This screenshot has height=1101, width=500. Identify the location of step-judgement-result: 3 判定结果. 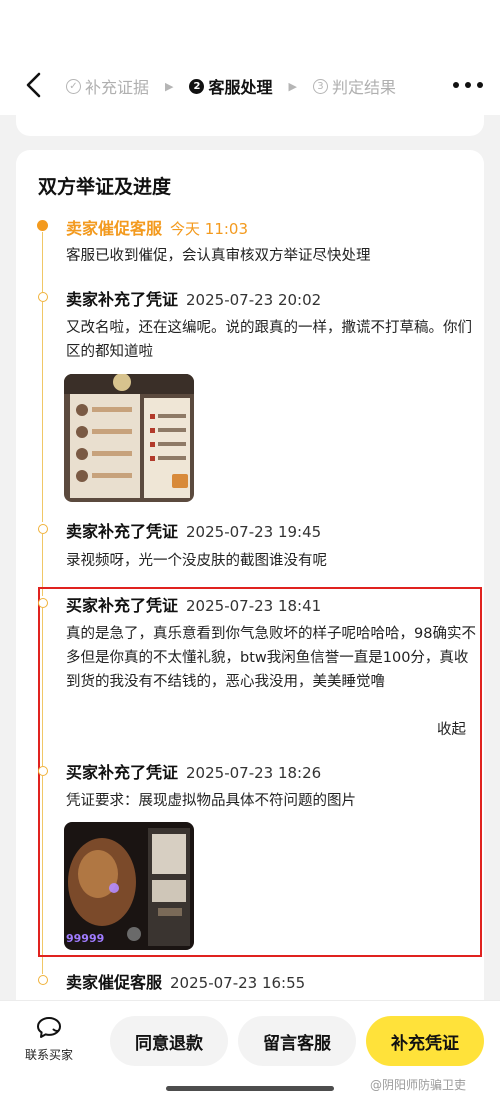
(354, 86).